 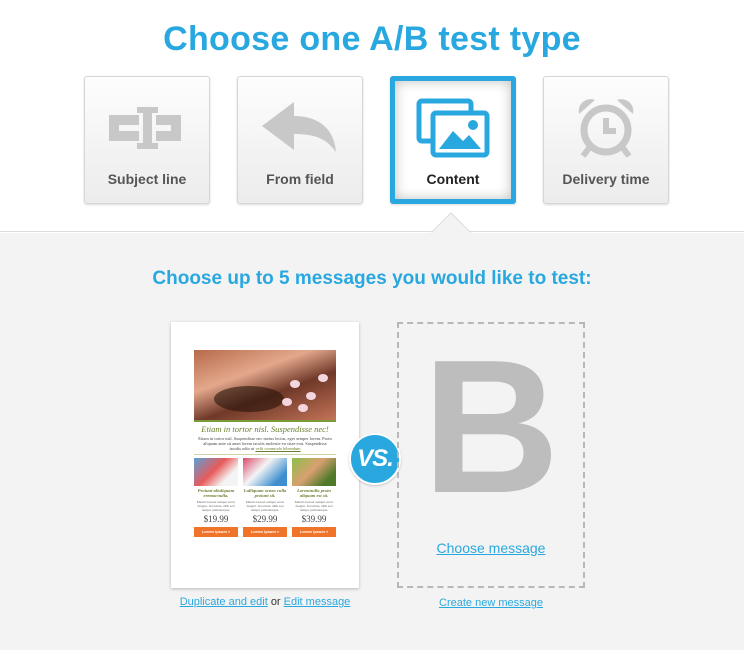 What do you see at coordinates (265, 493) in the screenshot?
I see `product-name: Lulliquam ornea culla proiunt sit.` at bounding box center [265, 493].